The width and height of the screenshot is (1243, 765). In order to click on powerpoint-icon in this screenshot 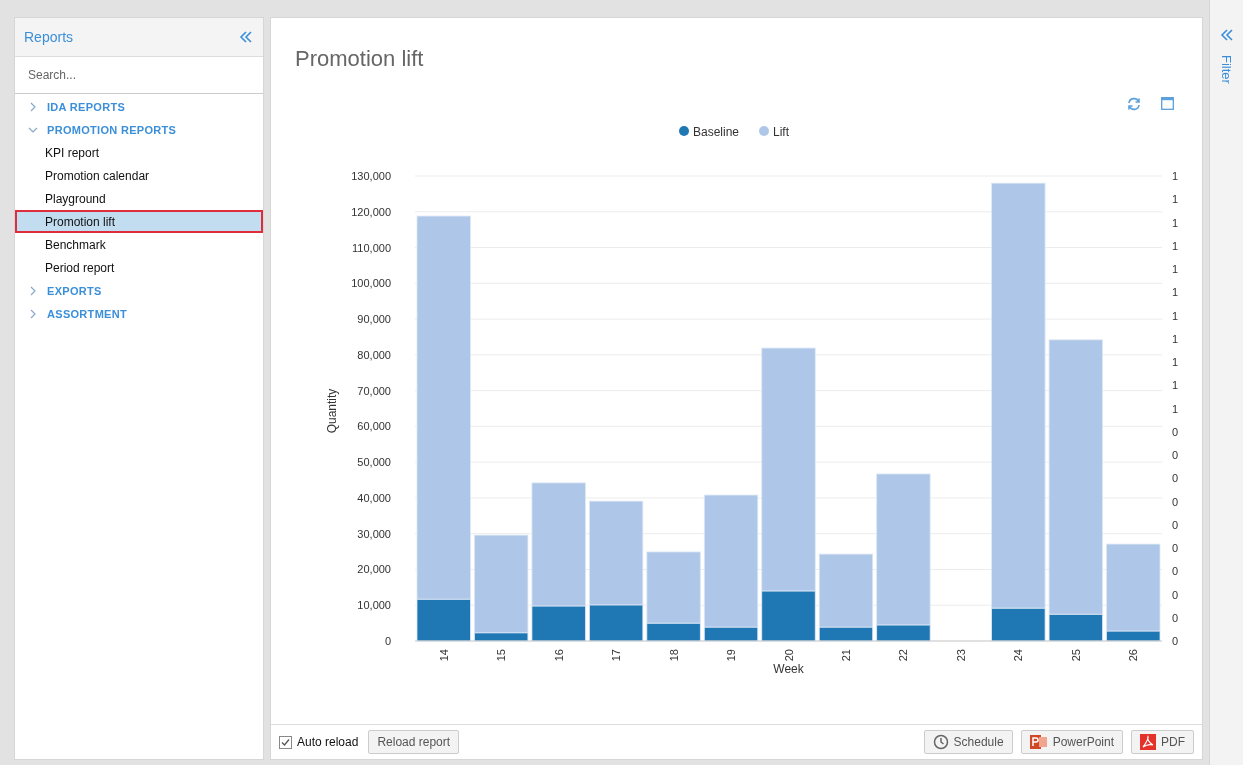, I will do `click(1038, 742)`.